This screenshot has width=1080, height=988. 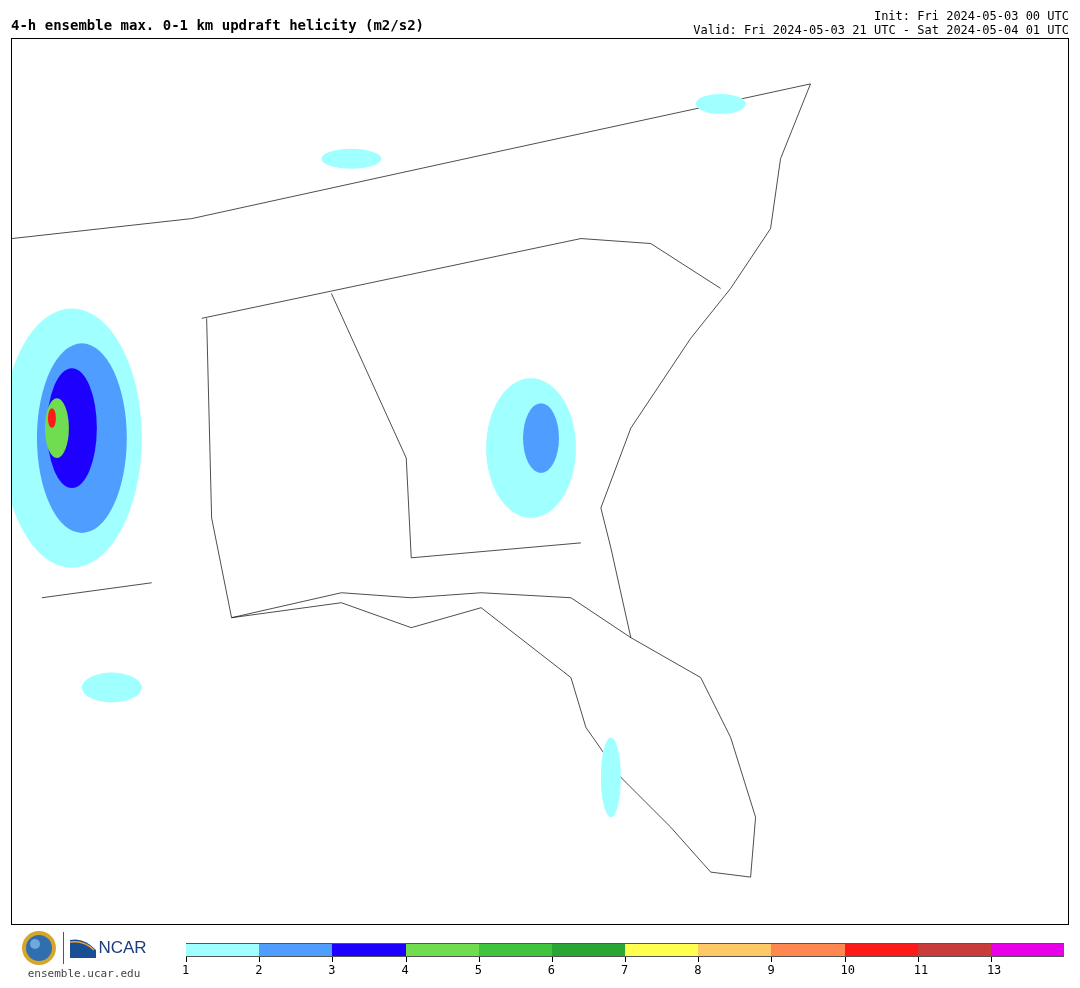 I want to click on swoosh-icon, so click(x=83, y=948).